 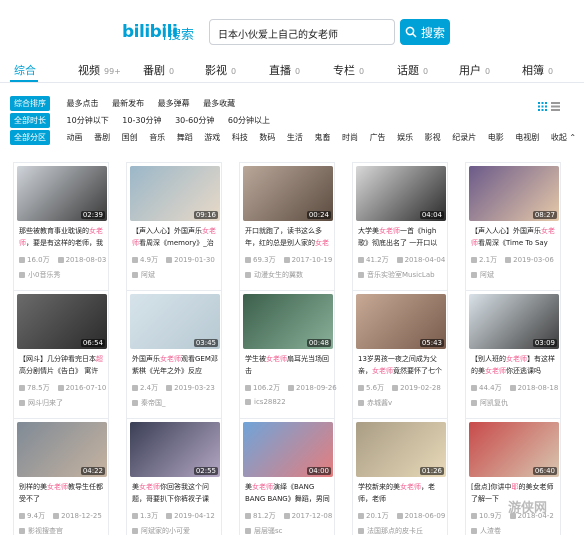 I want to click on tab-live: 直播 0, so click(x=284, y=70).